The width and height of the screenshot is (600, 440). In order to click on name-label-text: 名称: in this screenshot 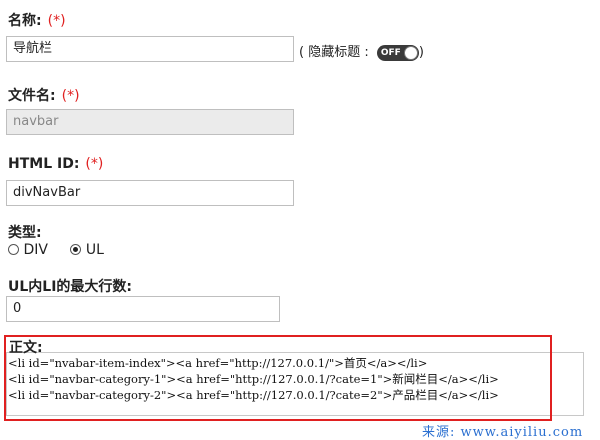, I will do `click(25, 21)`.